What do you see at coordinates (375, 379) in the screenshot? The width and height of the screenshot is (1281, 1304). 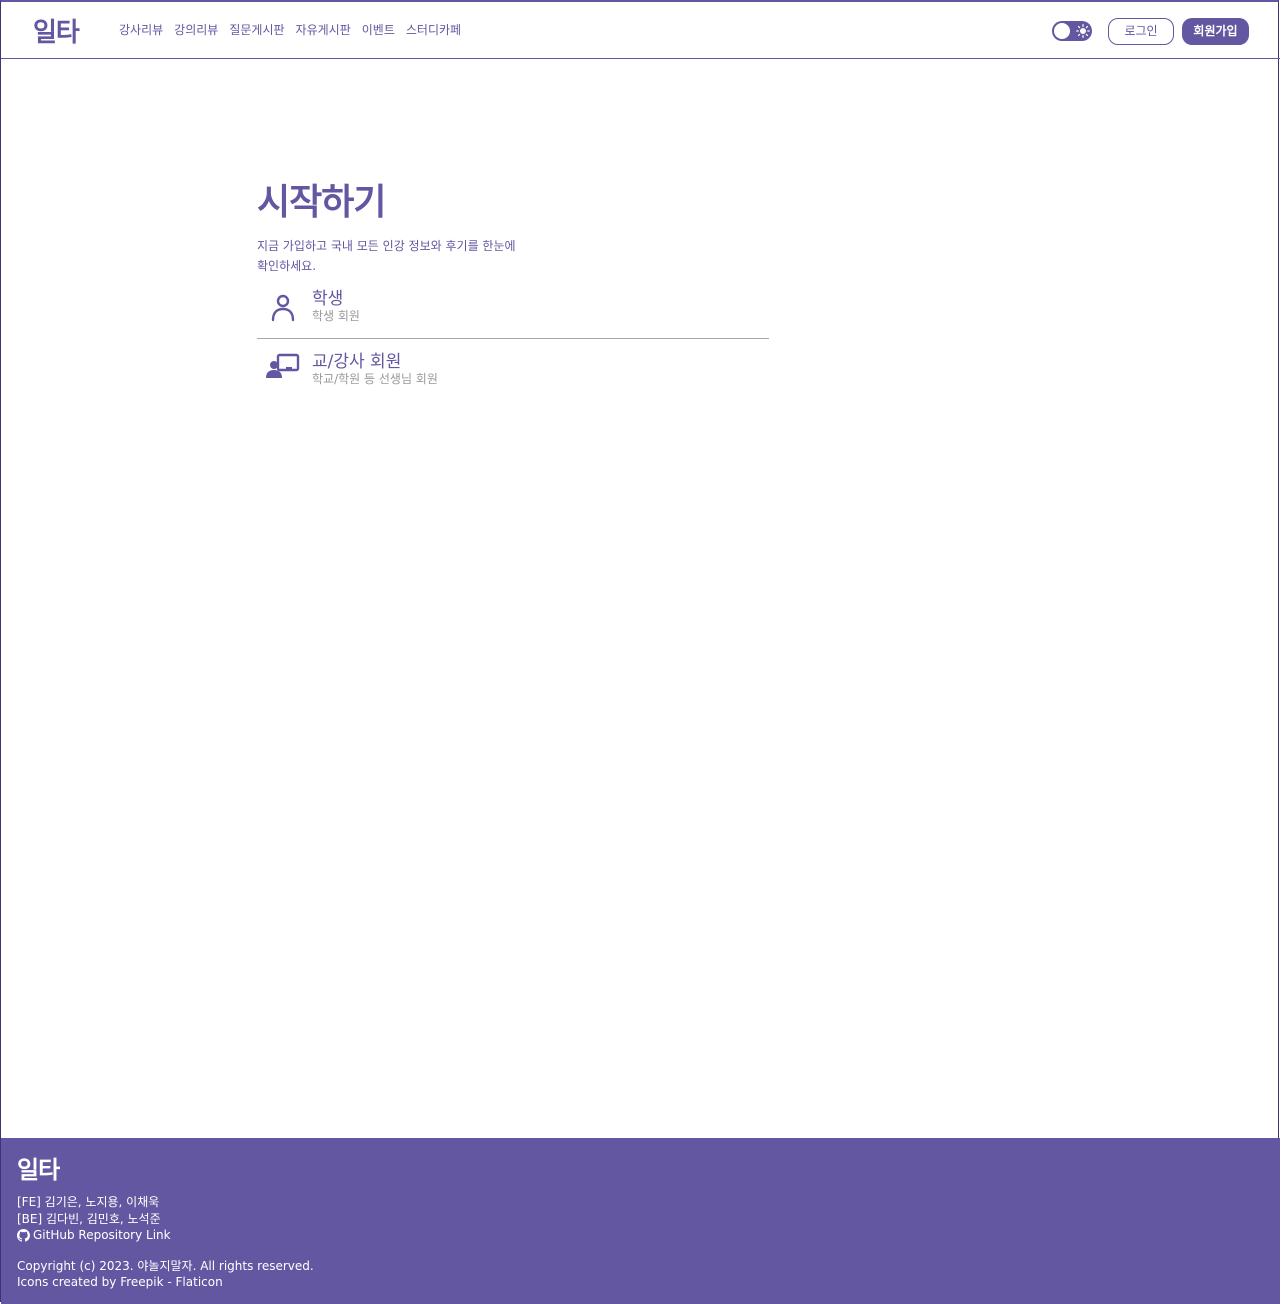 I see `option-subtitle: 학교/학원 등 선생님 회원` at bounding box center [375, 379].